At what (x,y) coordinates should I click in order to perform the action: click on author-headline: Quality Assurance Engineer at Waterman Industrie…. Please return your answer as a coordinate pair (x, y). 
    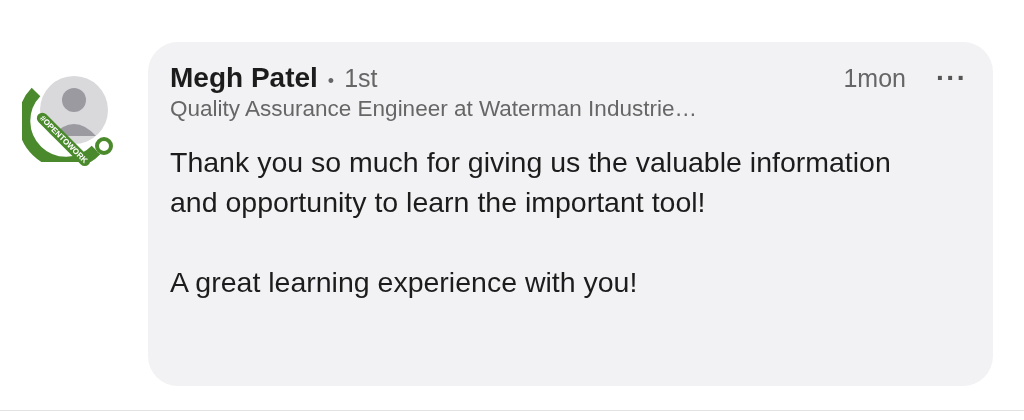
    Looking at the image, I should click on (434, 109).